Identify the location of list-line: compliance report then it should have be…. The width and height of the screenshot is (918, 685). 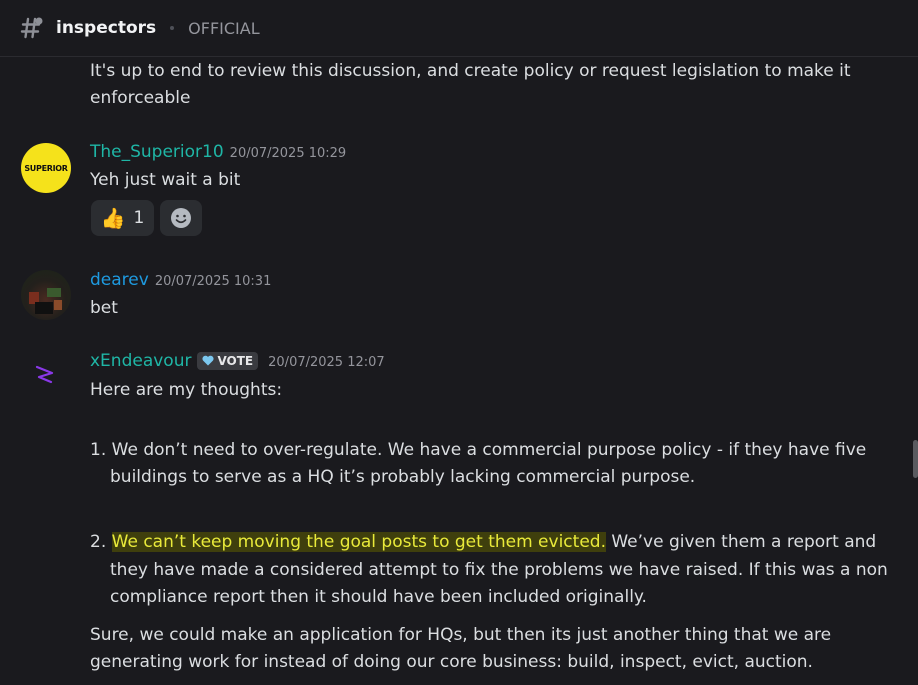
(378, 597).